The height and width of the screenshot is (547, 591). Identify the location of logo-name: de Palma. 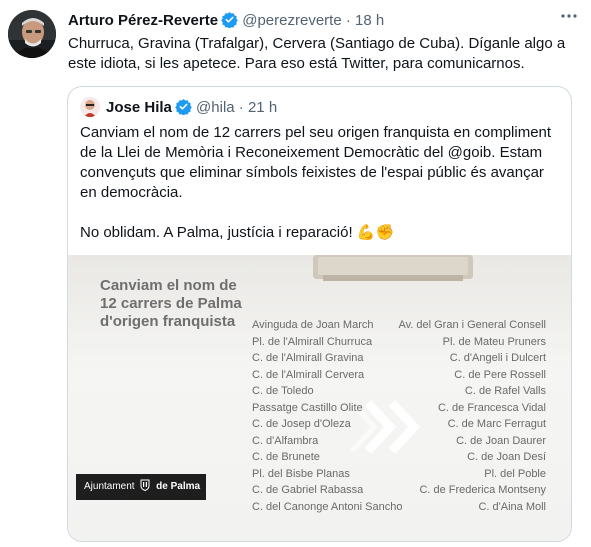
(178, 486).